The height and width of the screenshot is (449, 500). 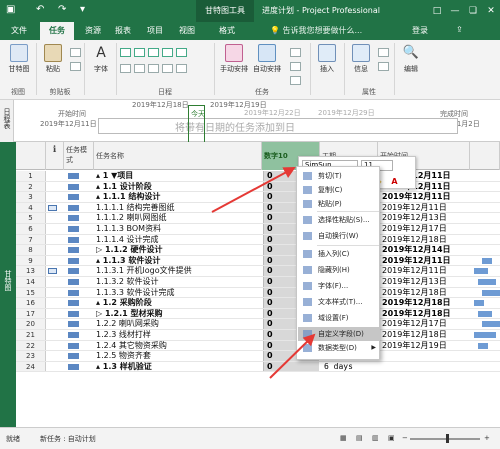 I want to click on table-row: 17 ▷ 1.2.1 型材采购 0 2019年12月18日, so click(x=258, y=314).